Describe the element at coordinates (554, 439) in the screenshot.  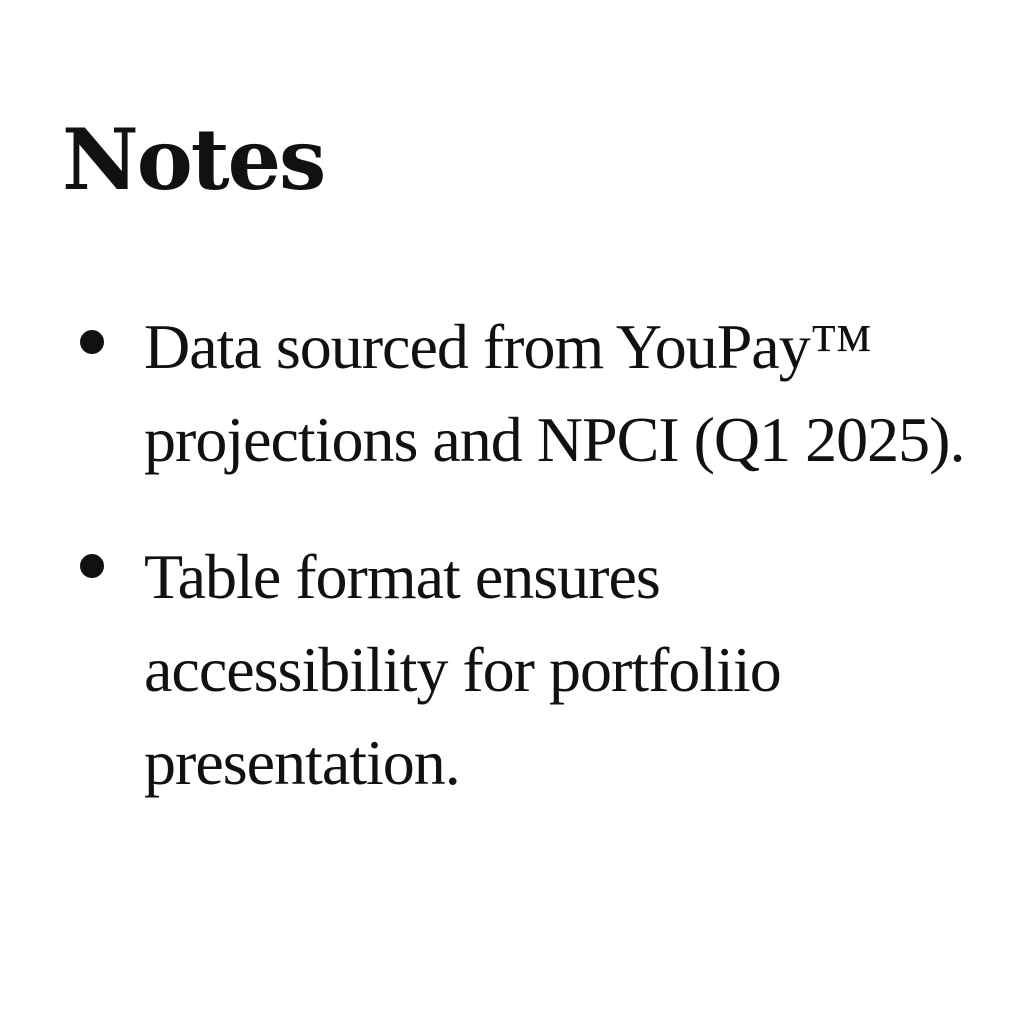
I see `note-line: projections and NPCI (Q1 2025).` at that location.